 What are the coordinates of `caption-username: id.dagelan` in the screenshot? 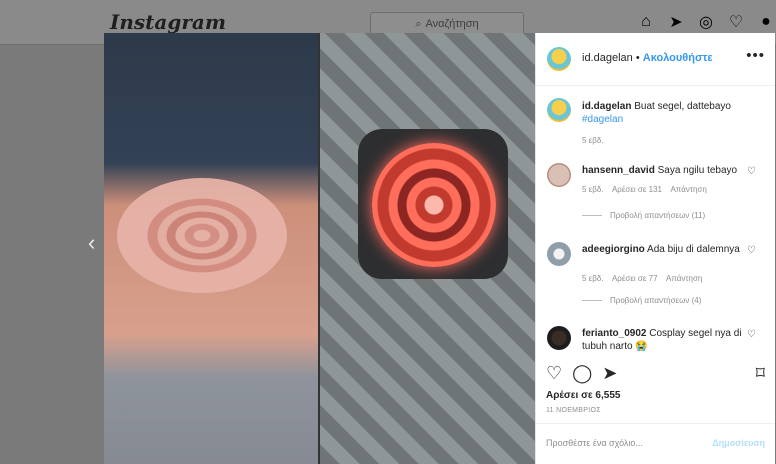 It's located at (606, 106).